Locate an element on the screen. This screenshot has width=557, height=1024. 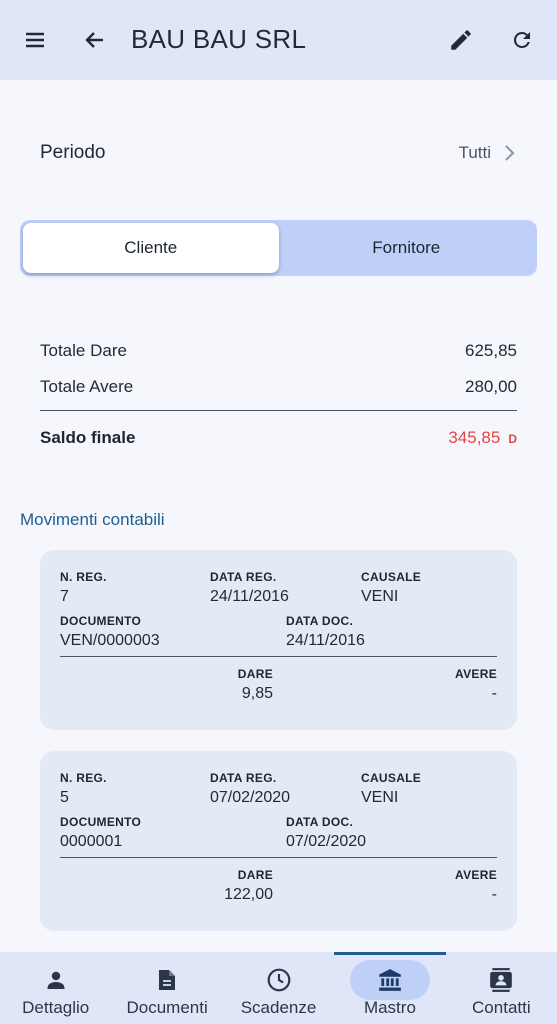
nav-label-documenti: Documenti is located at coordinates (167, 1007).